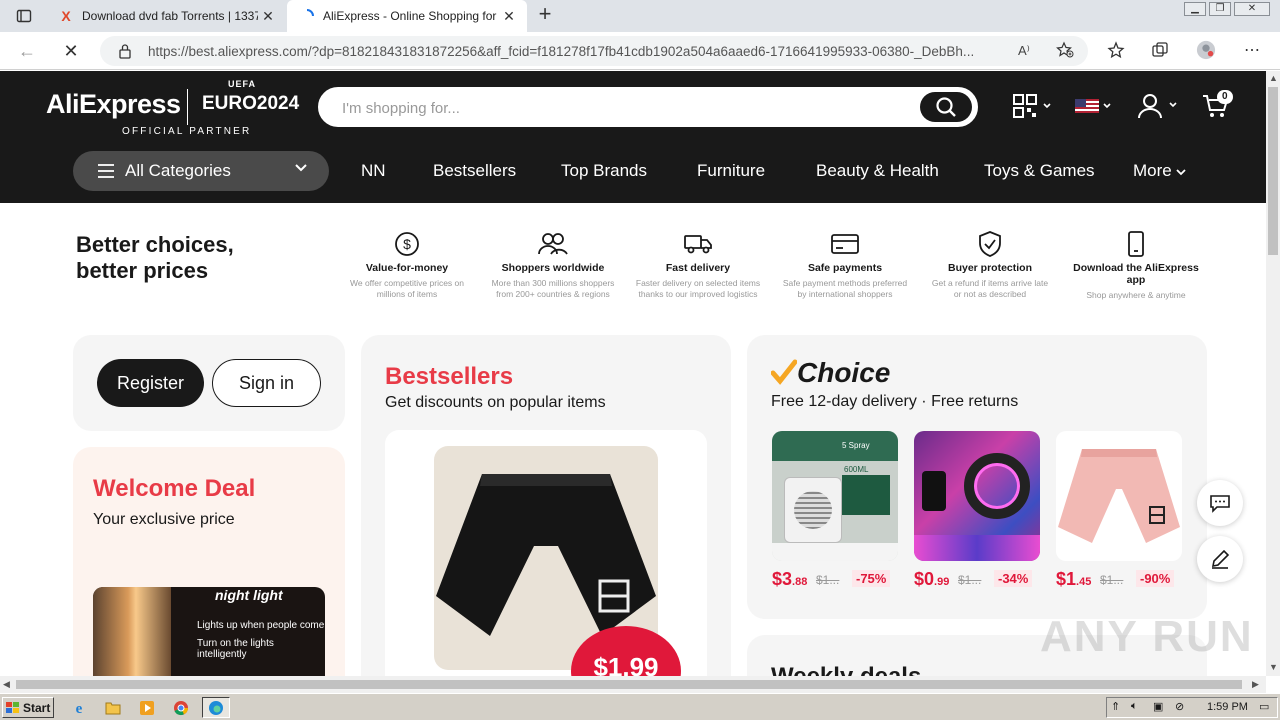 The width and height of the screenshot is (1280, 720). What do you see at coordinates (406, 283) in the screenshot?
I see `value-prop-desc-line: We offer competitive prices on` at bounding box center [406, 283].